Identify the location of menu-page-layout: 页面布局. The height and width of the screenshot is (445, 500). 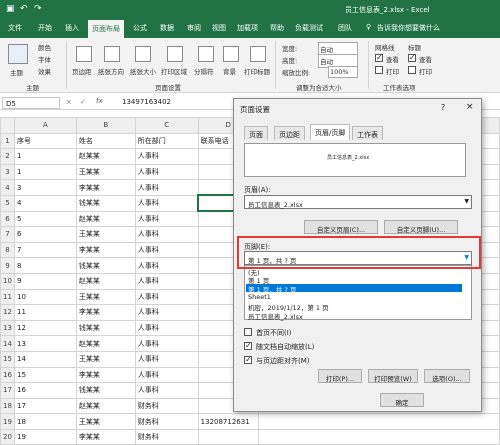
(106, 29).